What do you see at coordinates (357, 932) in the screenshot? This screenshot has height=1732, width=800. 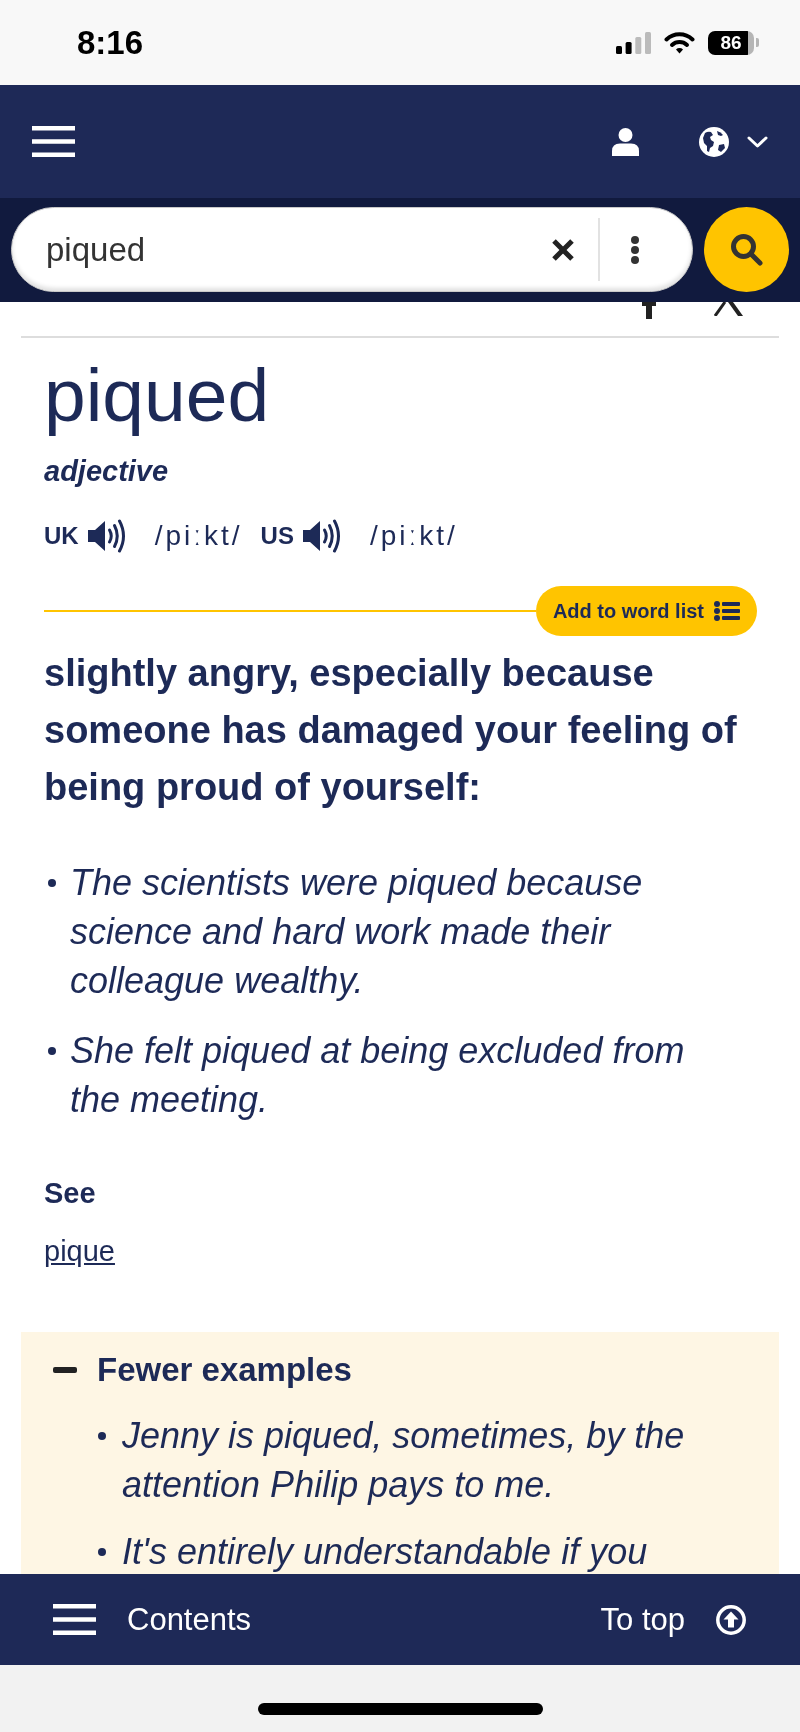 I see `example-sentence: The scientists were piqued because science and hard work made their colleague wealthy.` at bounding box center [357, 932].